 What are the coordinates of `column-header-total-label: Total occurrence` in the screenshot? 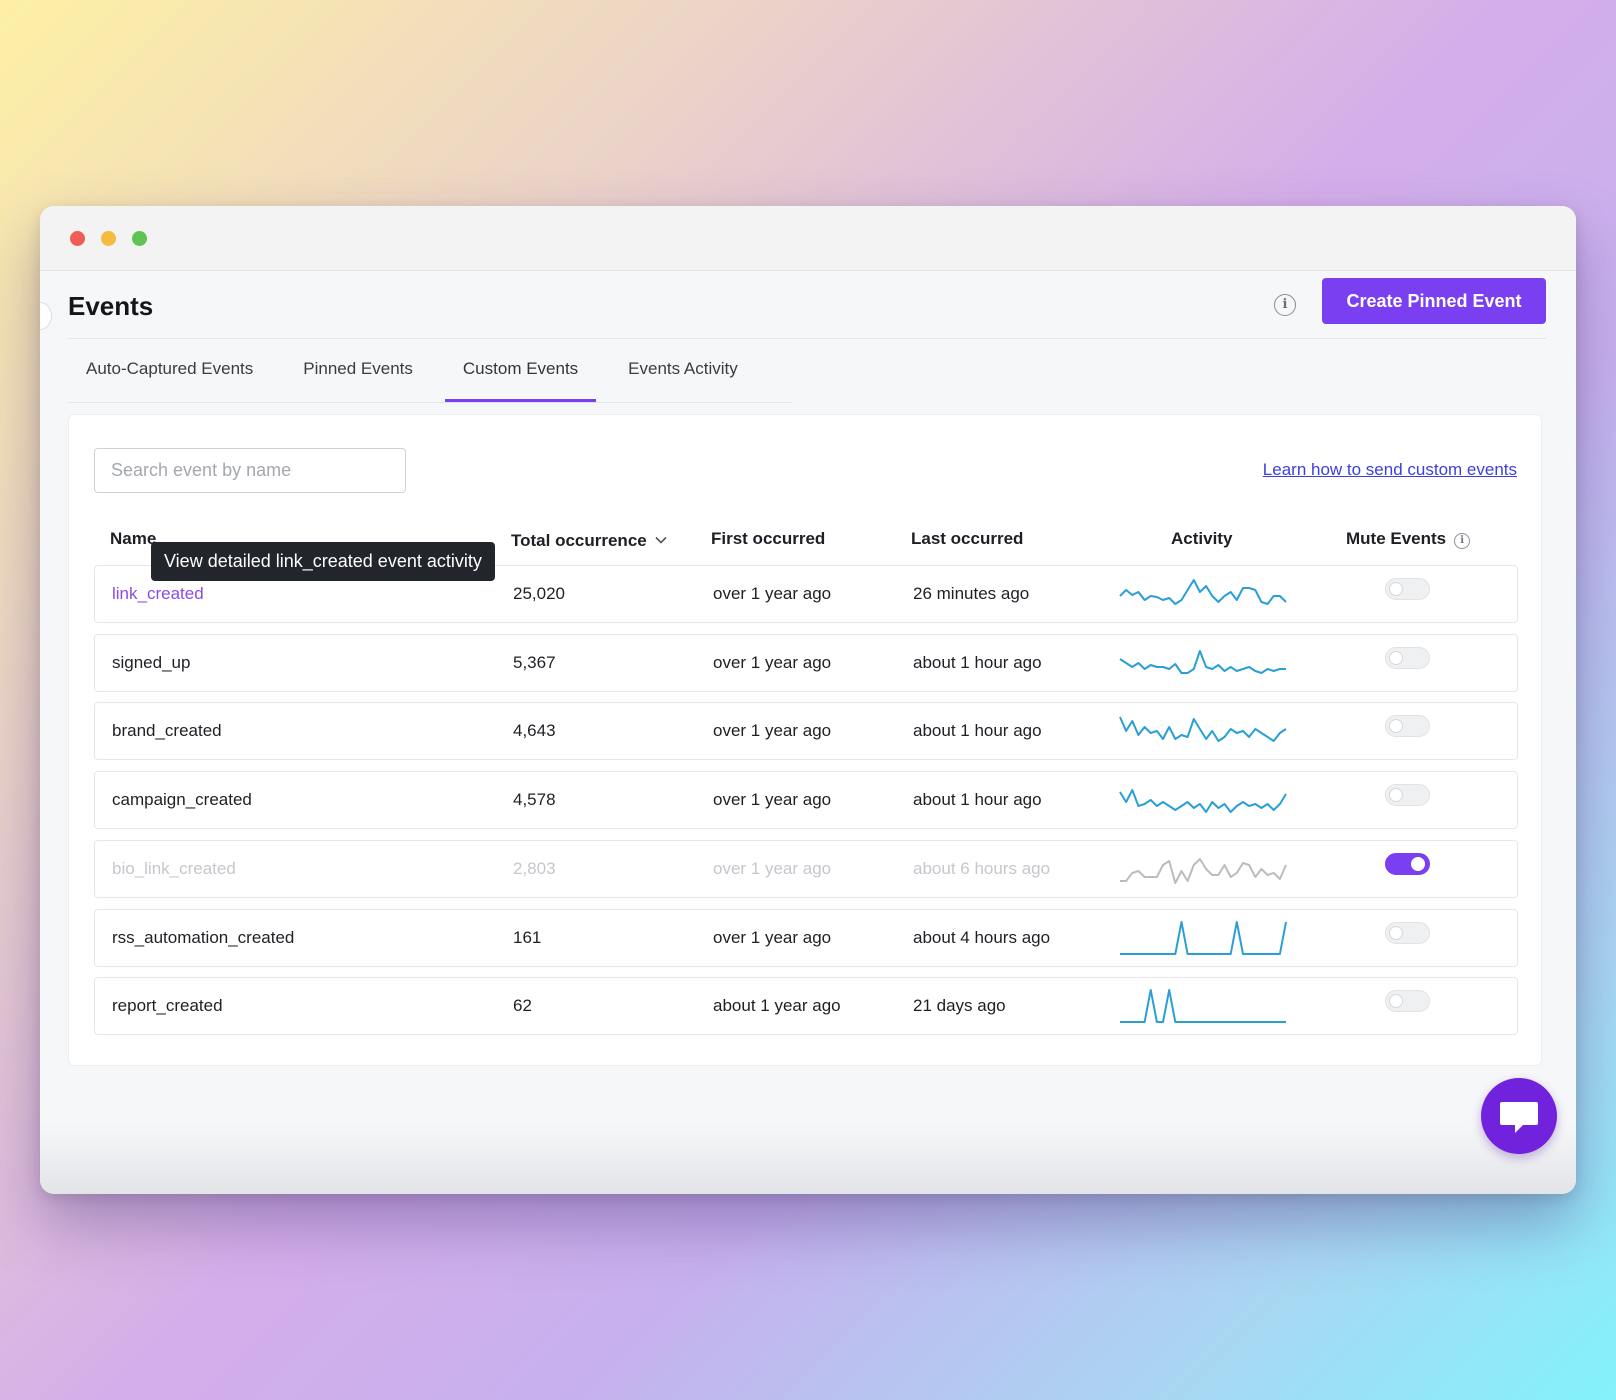 It's located at (579, 540).